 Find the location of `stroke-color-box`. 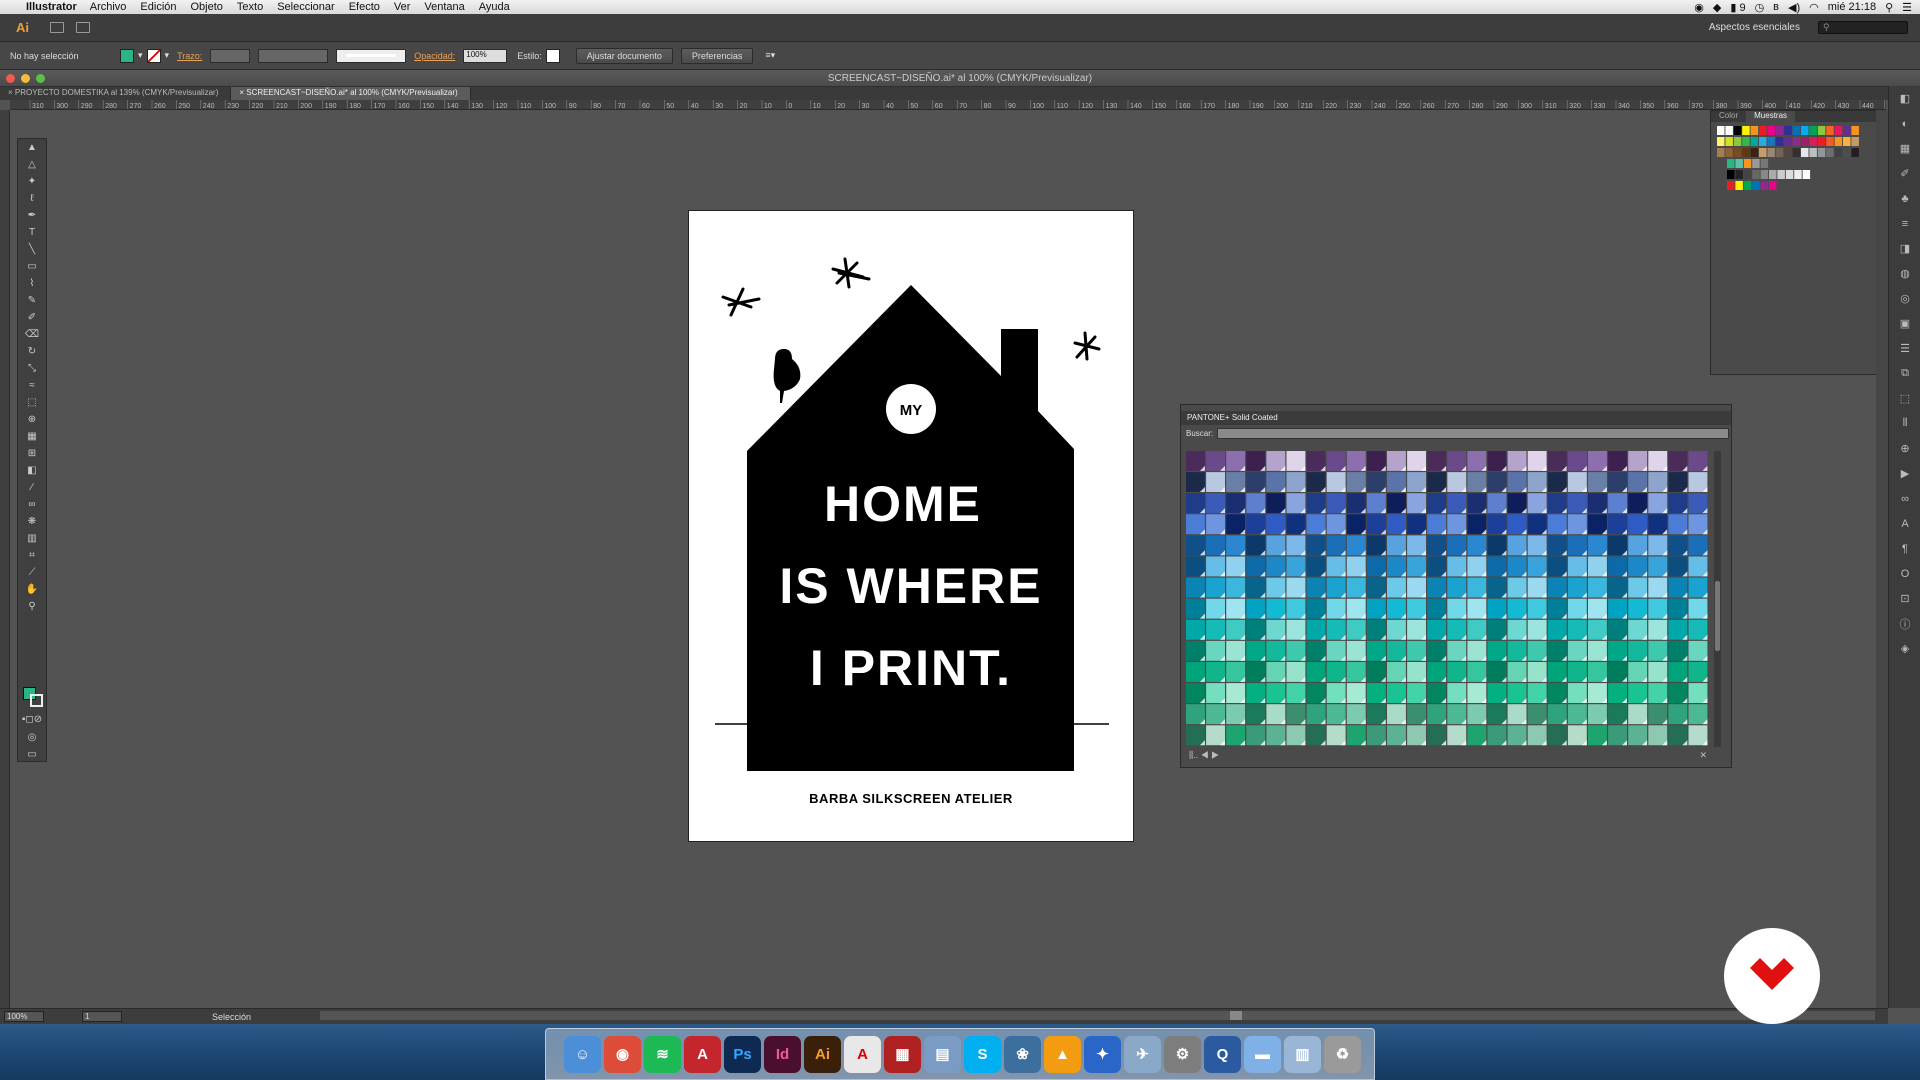

stroke-color-box is located at coordinates (36, 700).